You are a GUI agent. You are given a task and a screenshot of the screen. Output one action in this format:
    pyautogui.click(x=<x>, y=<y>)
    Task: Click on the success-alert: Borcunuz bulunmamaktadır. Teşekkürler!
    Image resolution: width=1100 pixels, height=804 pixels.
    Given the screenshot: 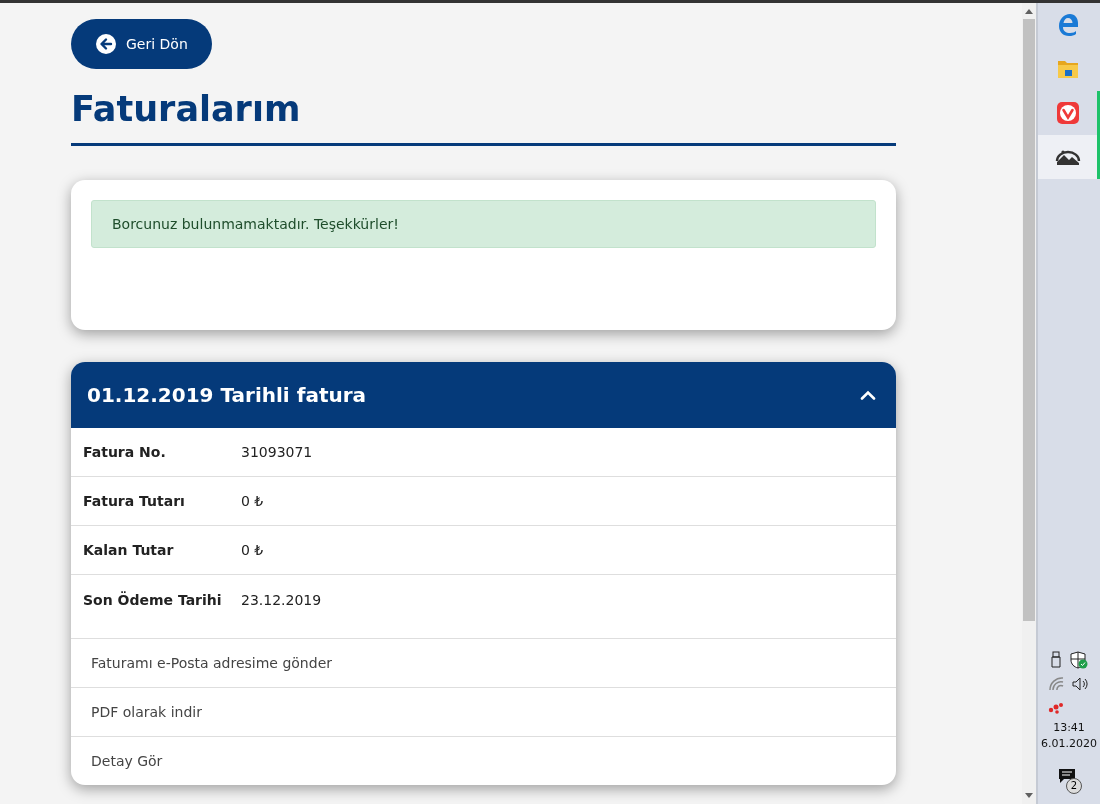 What is the action you would take?
    pyautogui.click(x=483, y=224)
    